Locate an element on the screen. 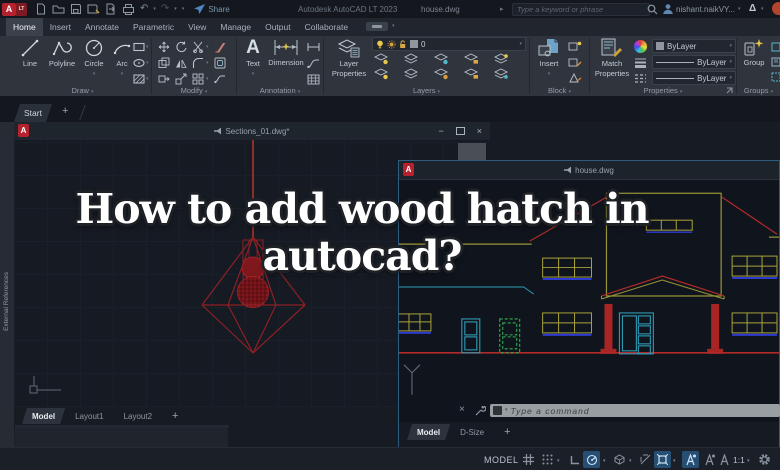 The image size is (780, 470). block-panel-label: Block ▾ is located at coordinates (559, 90).